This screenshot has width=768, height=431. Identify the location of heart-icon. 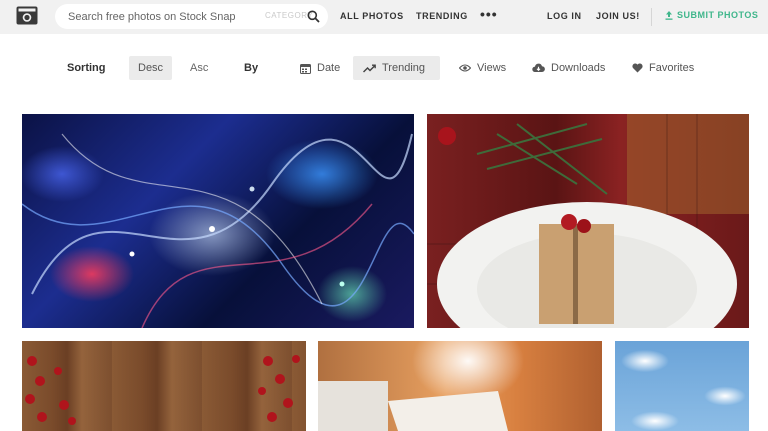
(637, 68).